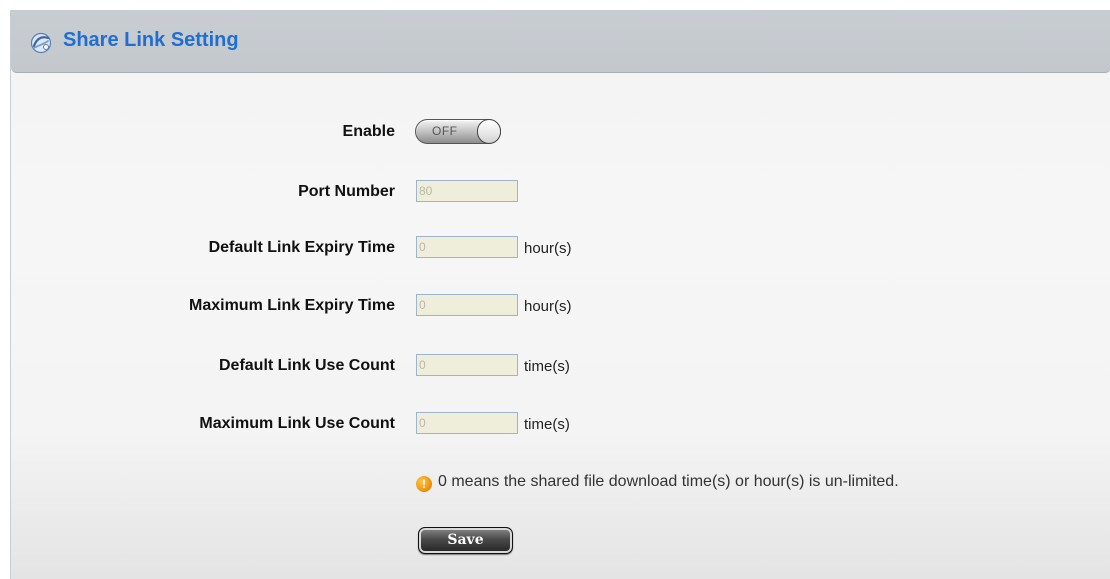 The image size is (1110, 579). Describe the element at coordinates (445, 131) in the screenshot. I see `toggle-state-label: OFF` at that location.